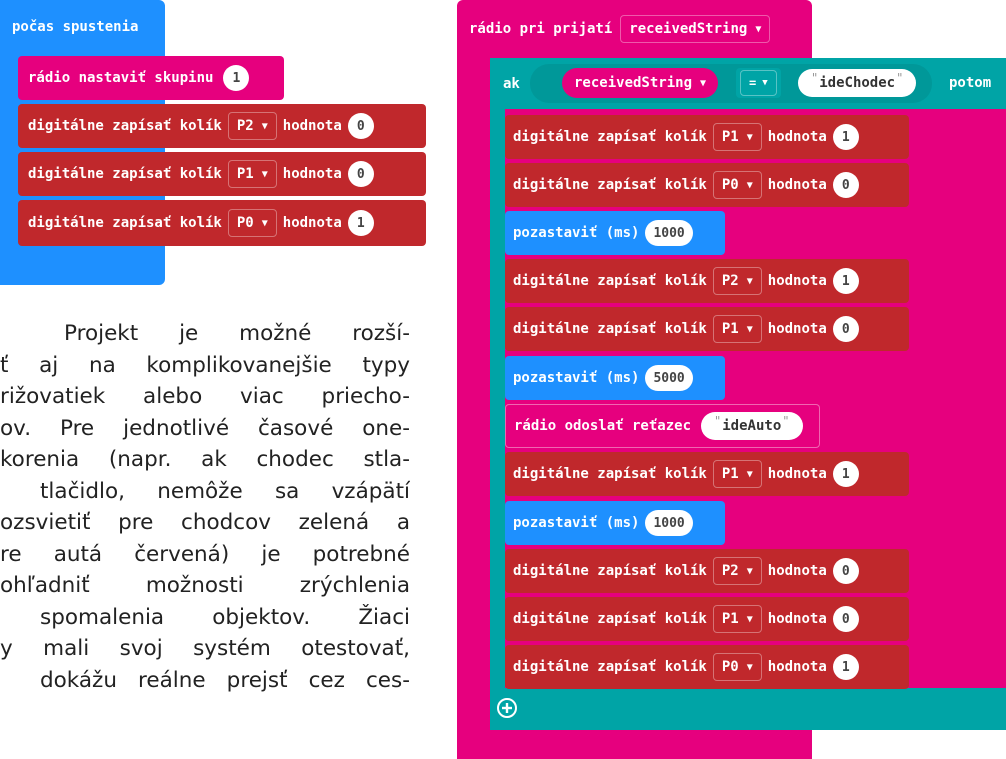 This screenshot has height=759, width=1006. I want to click on paragraph-line: tlačidlo, nemôže sa vzápätí, so click(225, 491).